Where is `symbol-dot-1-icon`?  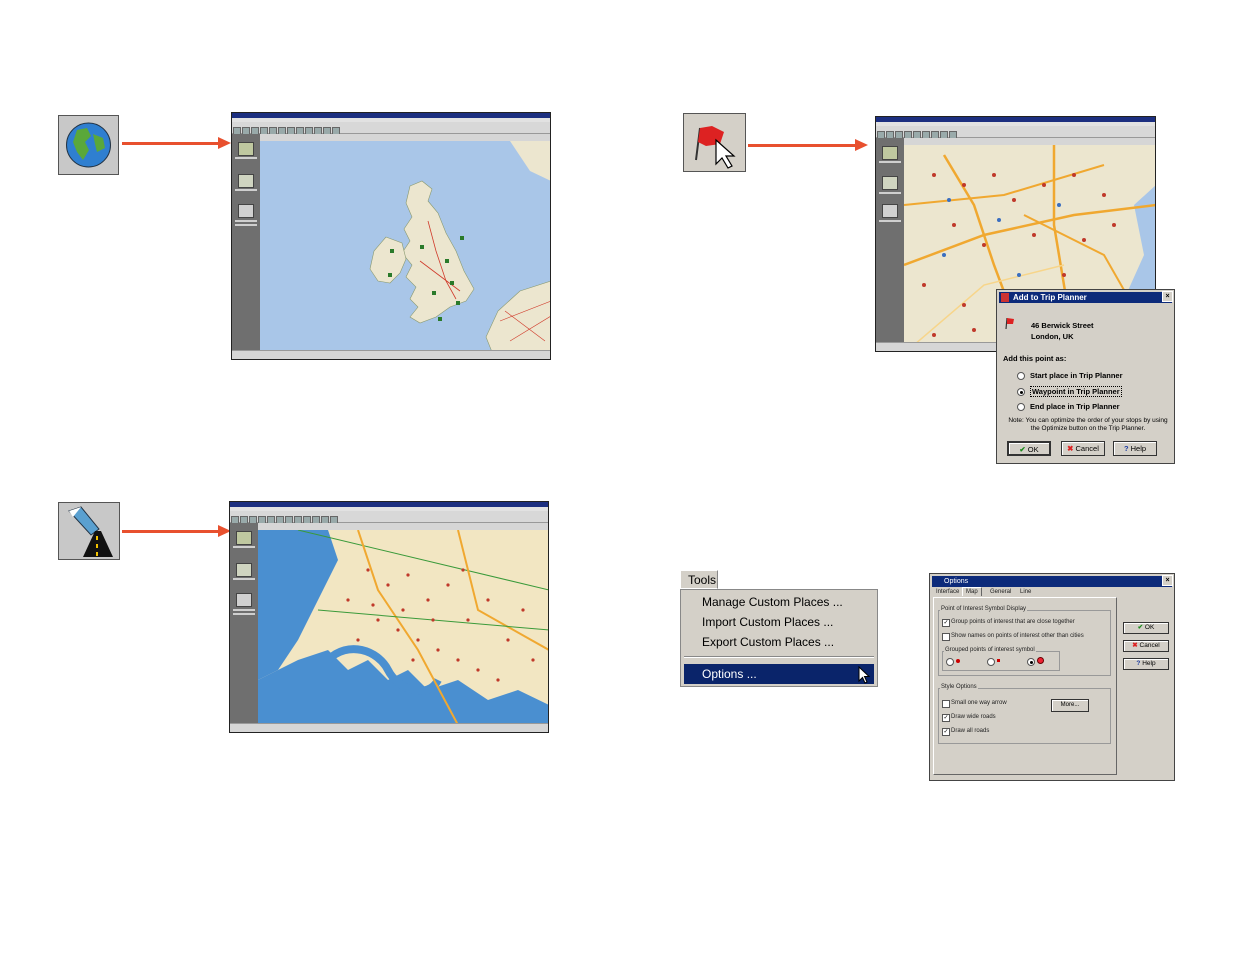 symbol-dot-1-icon is located at coordinates (958, 661).